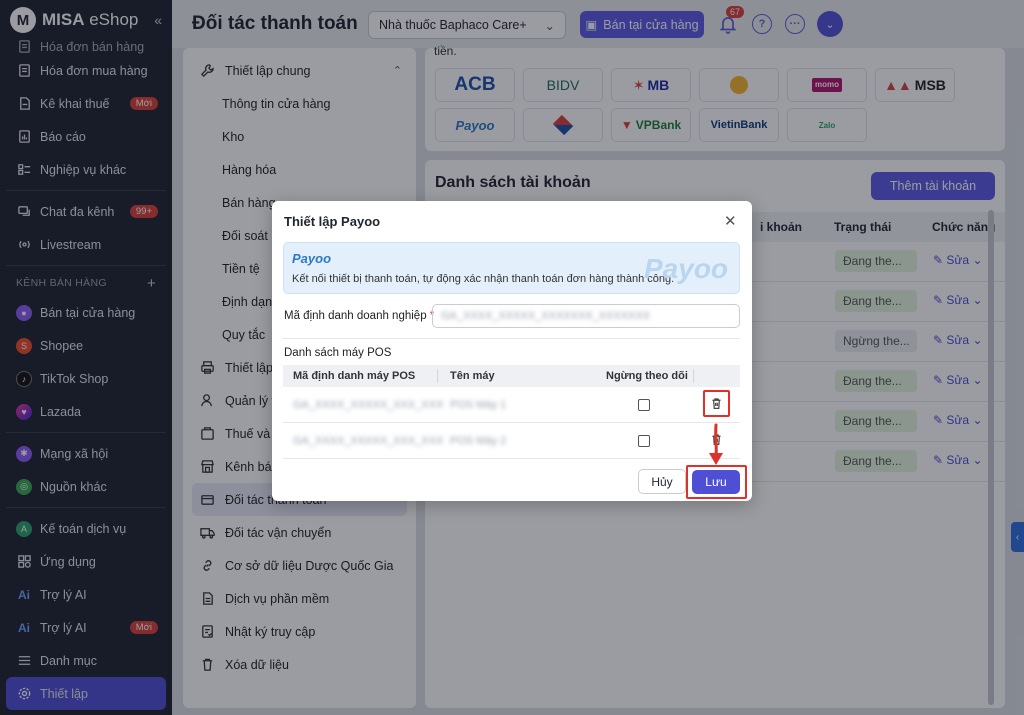  What do you see at coordinates (359, 316) in the screenshot?
I see `merchant-id-label: Mã định danh doanh nghiệp *` at bounding box center [359, 316].